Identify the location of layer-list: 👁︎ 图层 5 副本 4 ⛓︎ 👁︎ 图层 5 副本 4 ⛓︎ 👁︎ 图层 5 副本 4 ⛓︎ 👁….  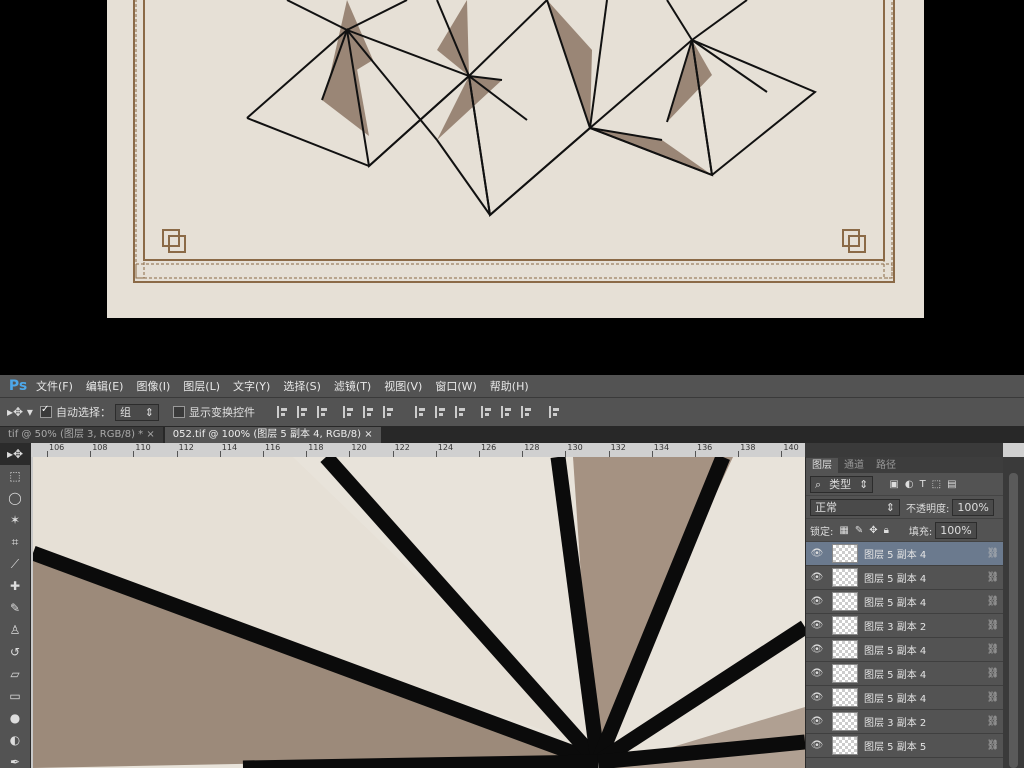
(905, 650).